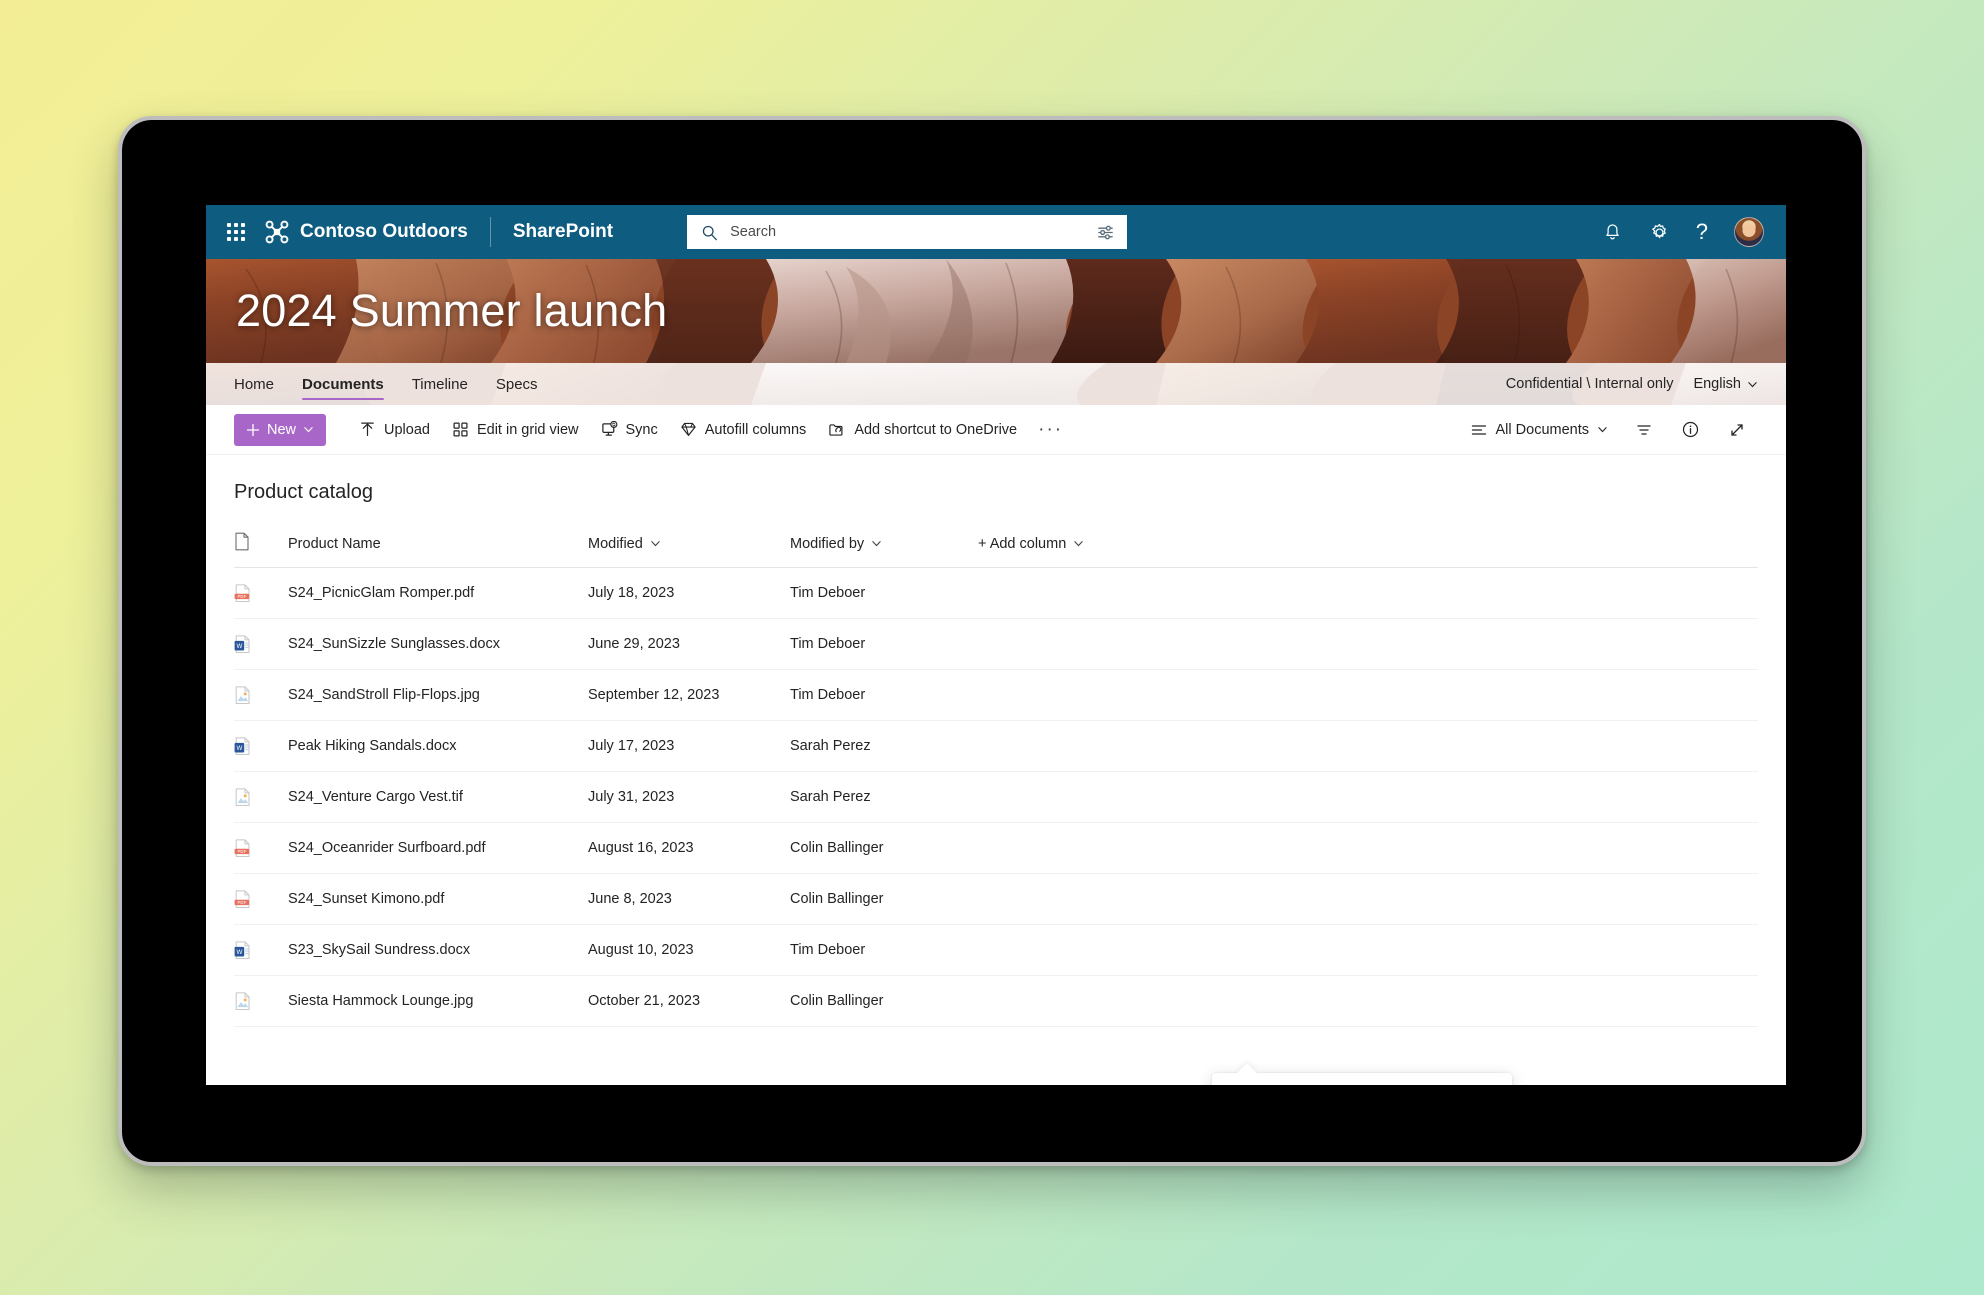 Image resolution: width=1984 pixels, height=1295 pixels. What do you see at coordinates (689, 695) in the screenshot?
I see `row-modified: September 12, 2023` at bounding box center [689, 695].